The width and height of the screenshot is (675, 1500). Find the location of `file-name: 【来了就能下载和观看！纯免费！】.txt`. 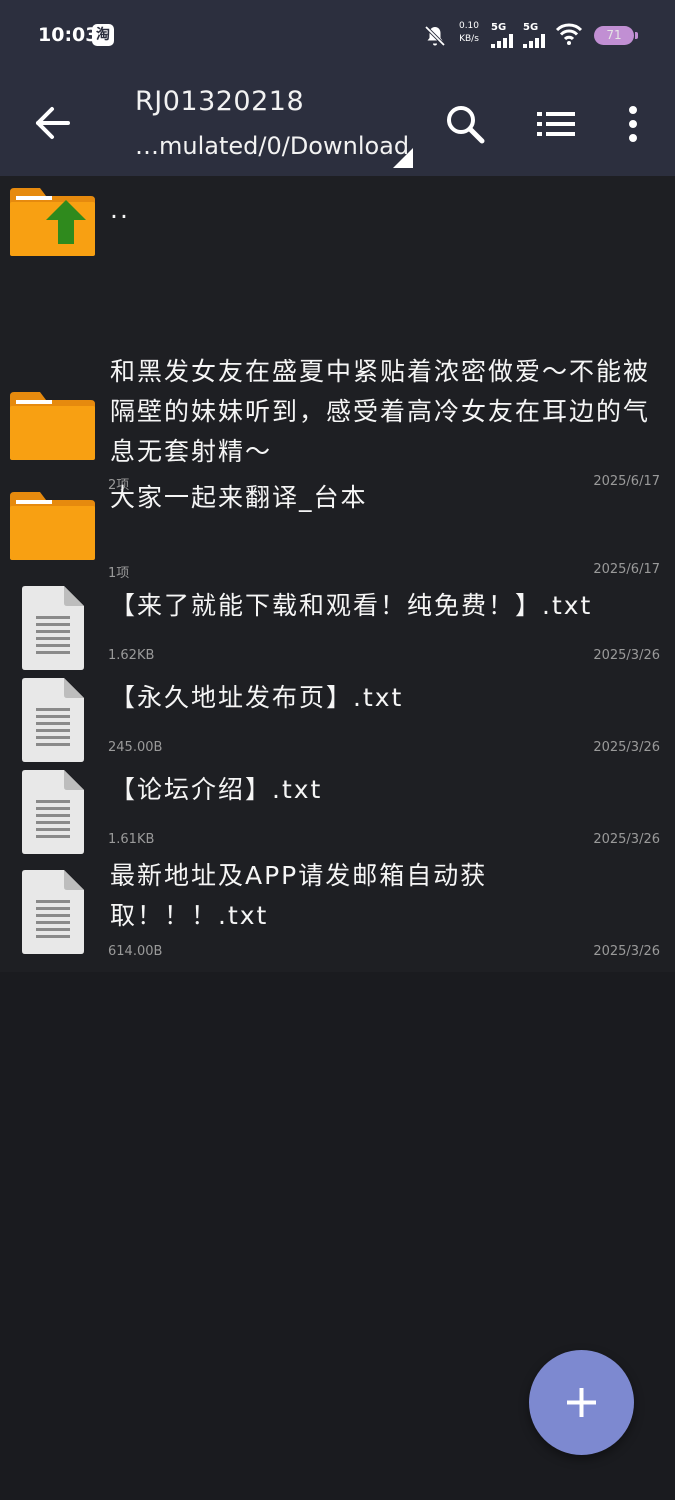

file-name: 【来了就能下载和观看！纯免费！】.txt is located at coordinates (351, 605).